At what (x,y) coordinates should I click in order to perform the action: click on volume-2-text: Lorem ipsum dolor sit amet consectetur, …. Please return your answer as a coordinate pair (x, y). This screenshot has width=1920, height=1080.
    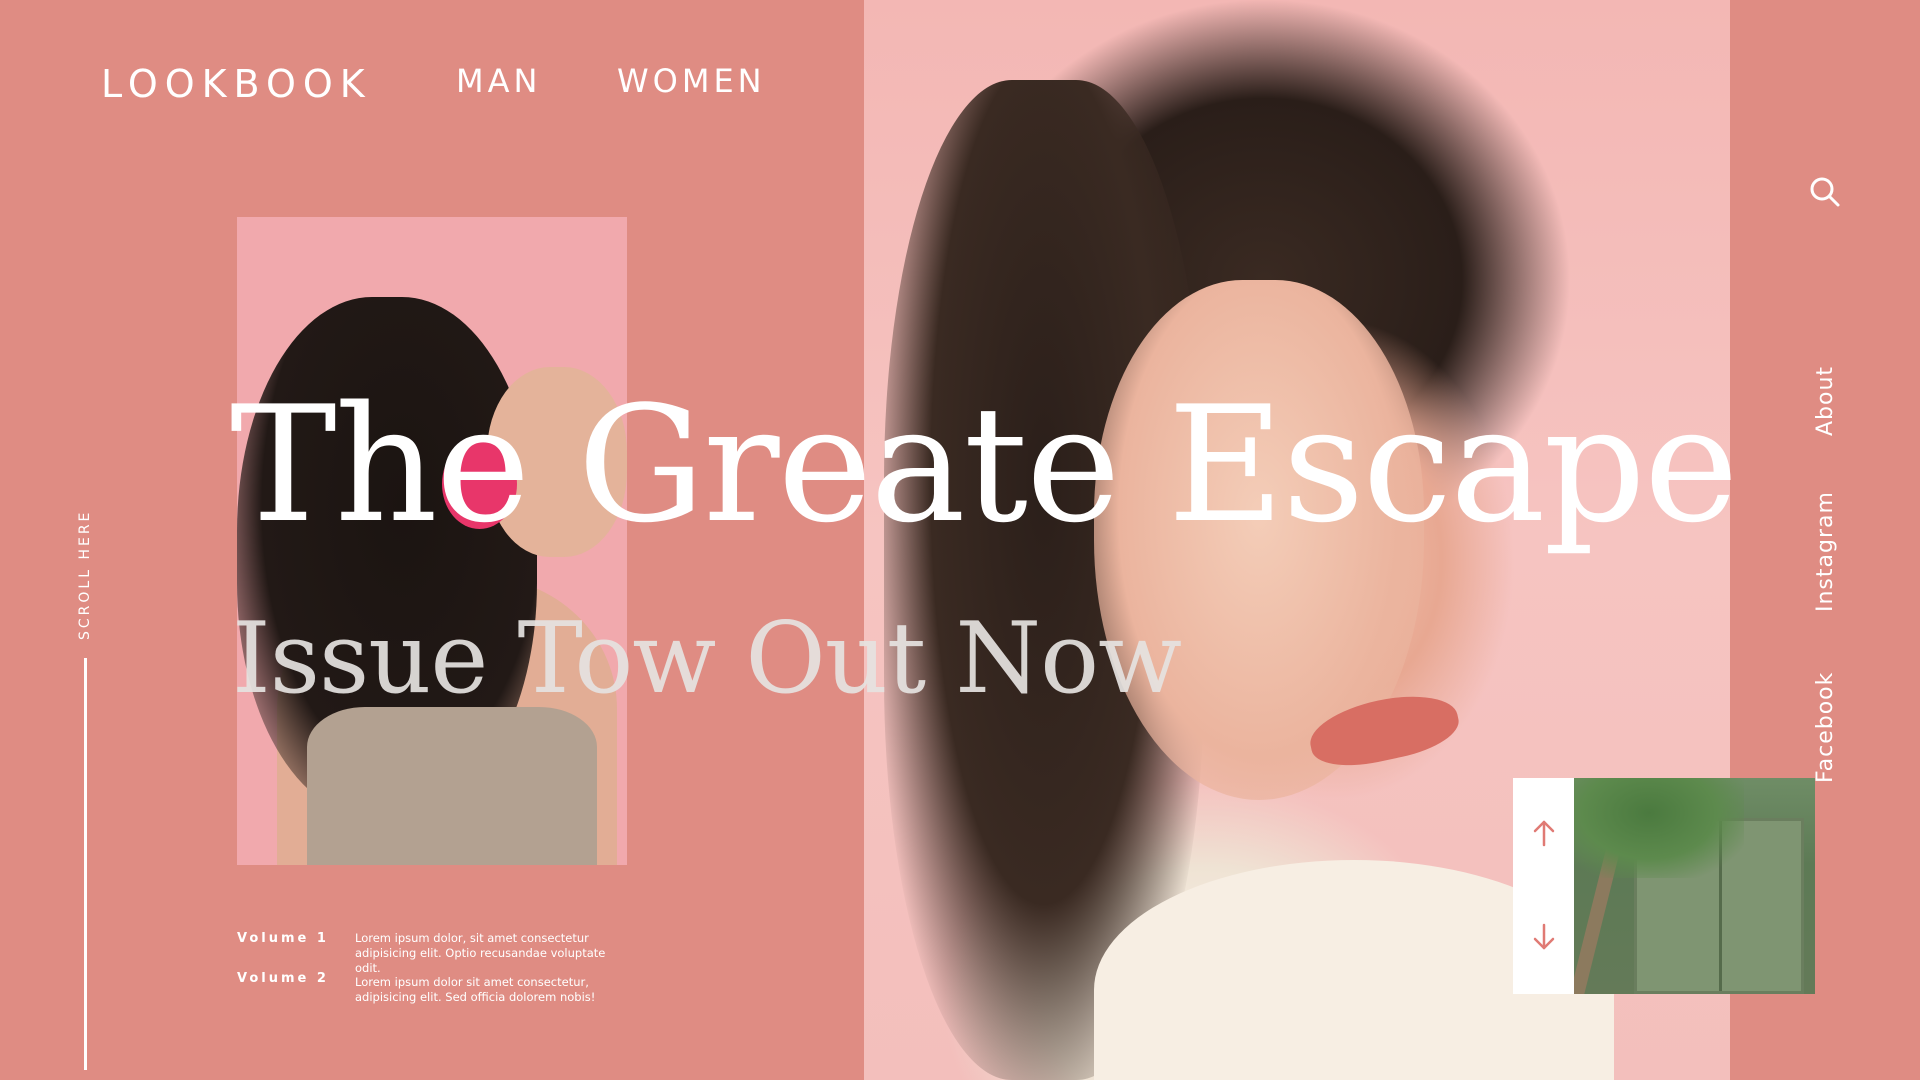
    Looking at the image, I should click on (475, 989).